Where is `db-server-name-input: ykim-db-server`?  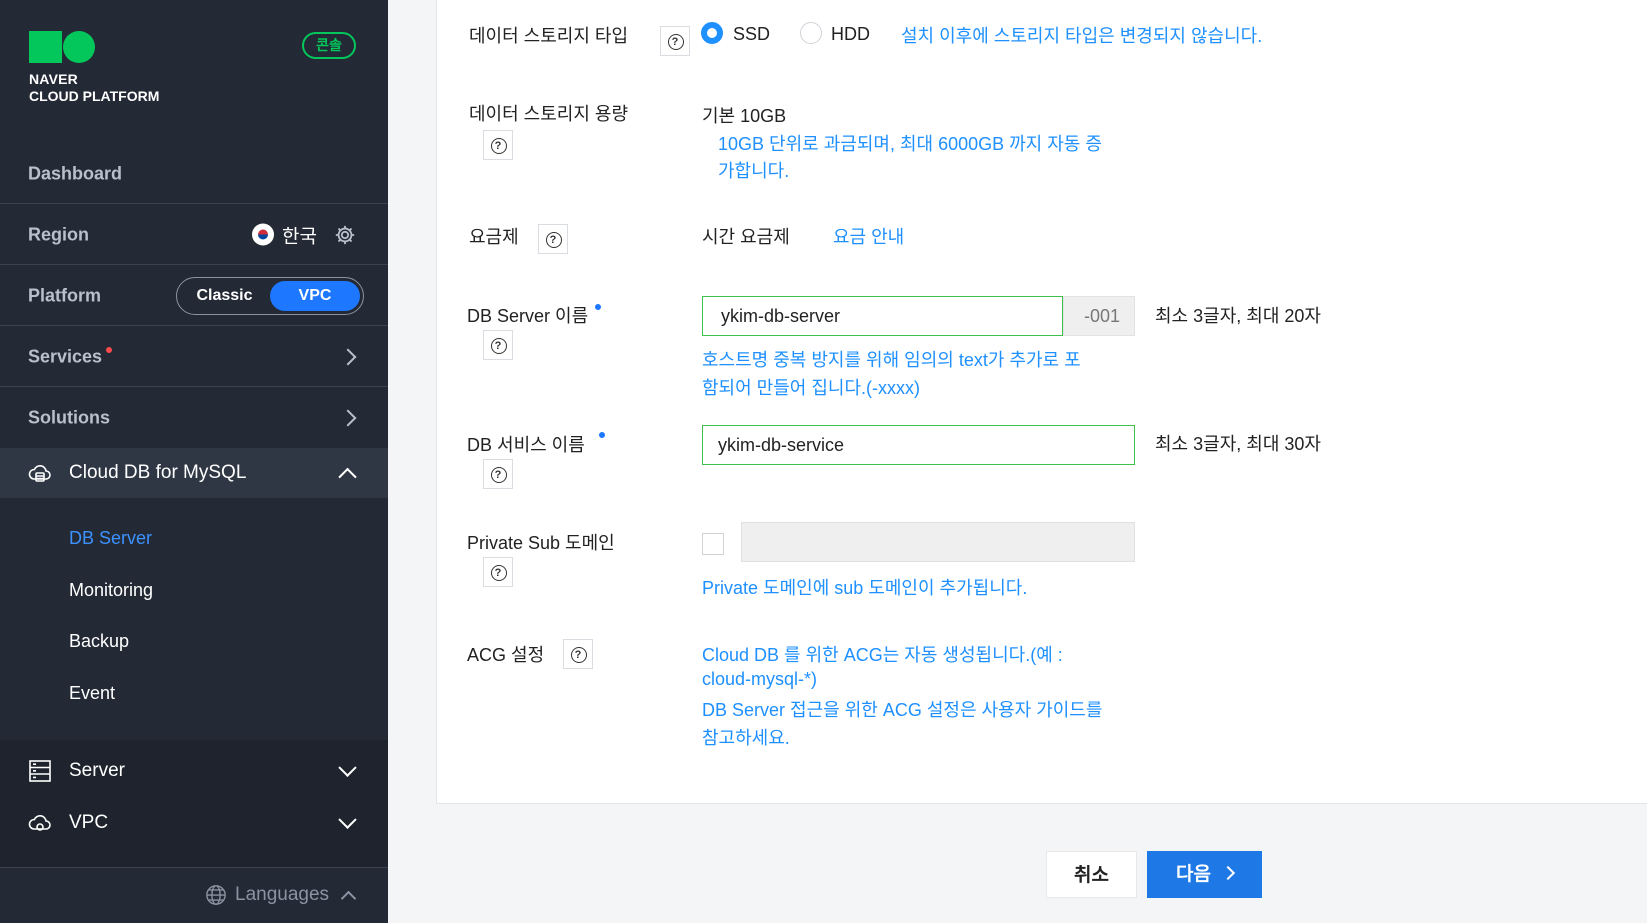
db-server-name-input: ykim-db-server is located at coordinates (882, 316).